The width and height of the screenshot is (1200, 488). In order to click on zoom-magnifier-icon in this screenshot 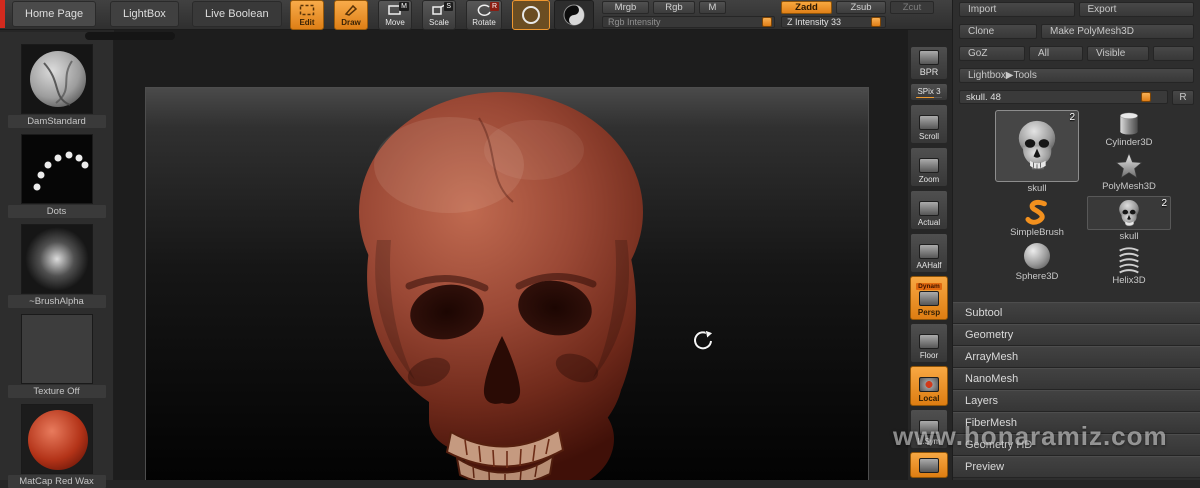, I will do `click(929, 165)`.